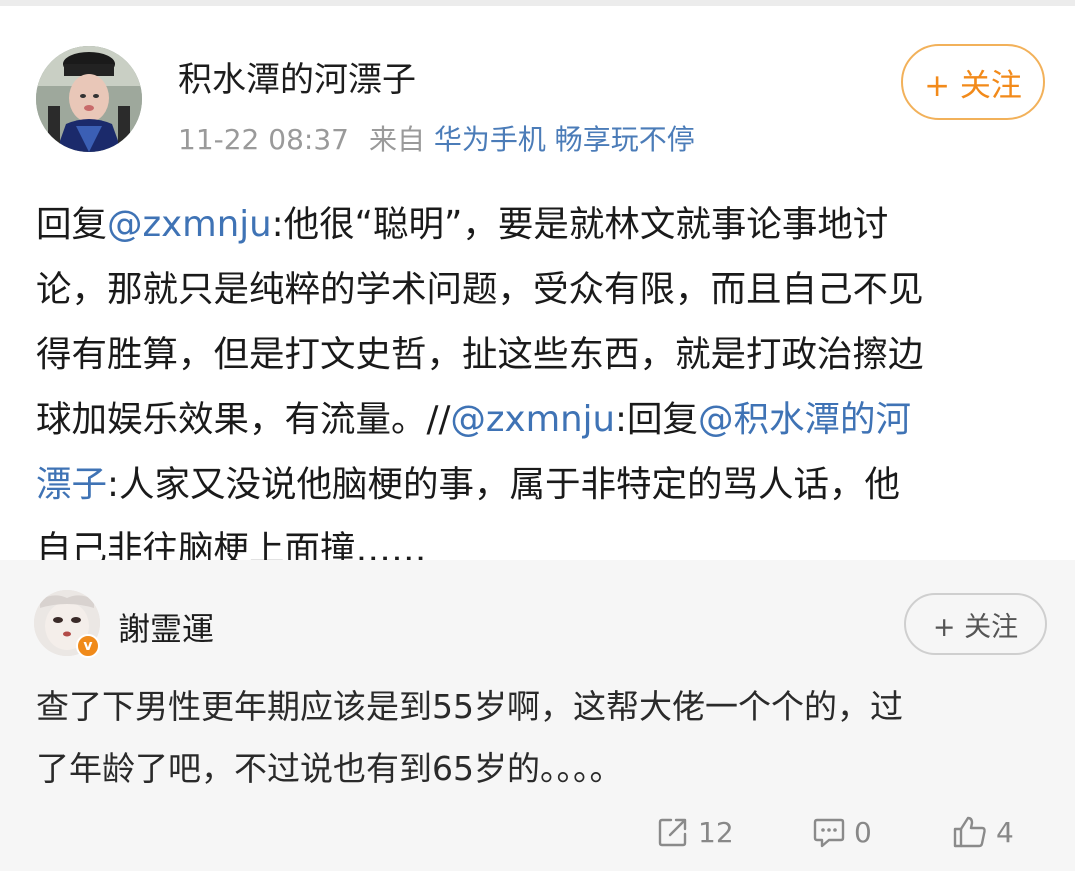 The image size is (1075, 871). I want to click on share-count: 12, so click(716, 832).